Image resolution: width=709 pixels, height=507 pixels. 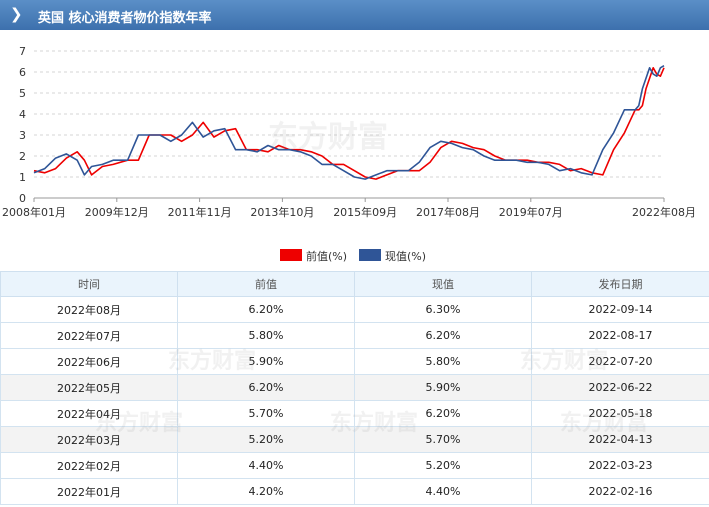 I want to click on cell-current: 5.70%, so click(x=443, y=439).